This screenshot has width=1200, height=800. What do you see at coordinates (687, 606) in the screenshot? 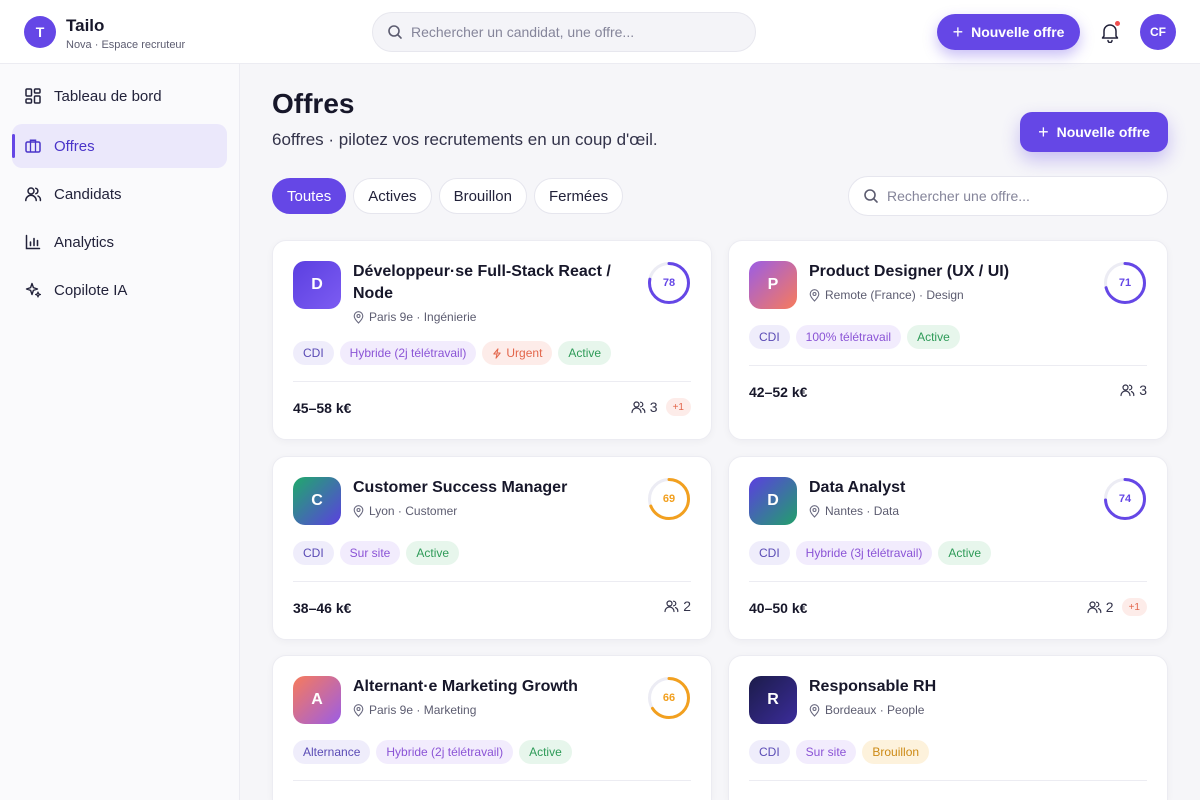
I see `candidate-number: 2` at bounding box center [687, 606].